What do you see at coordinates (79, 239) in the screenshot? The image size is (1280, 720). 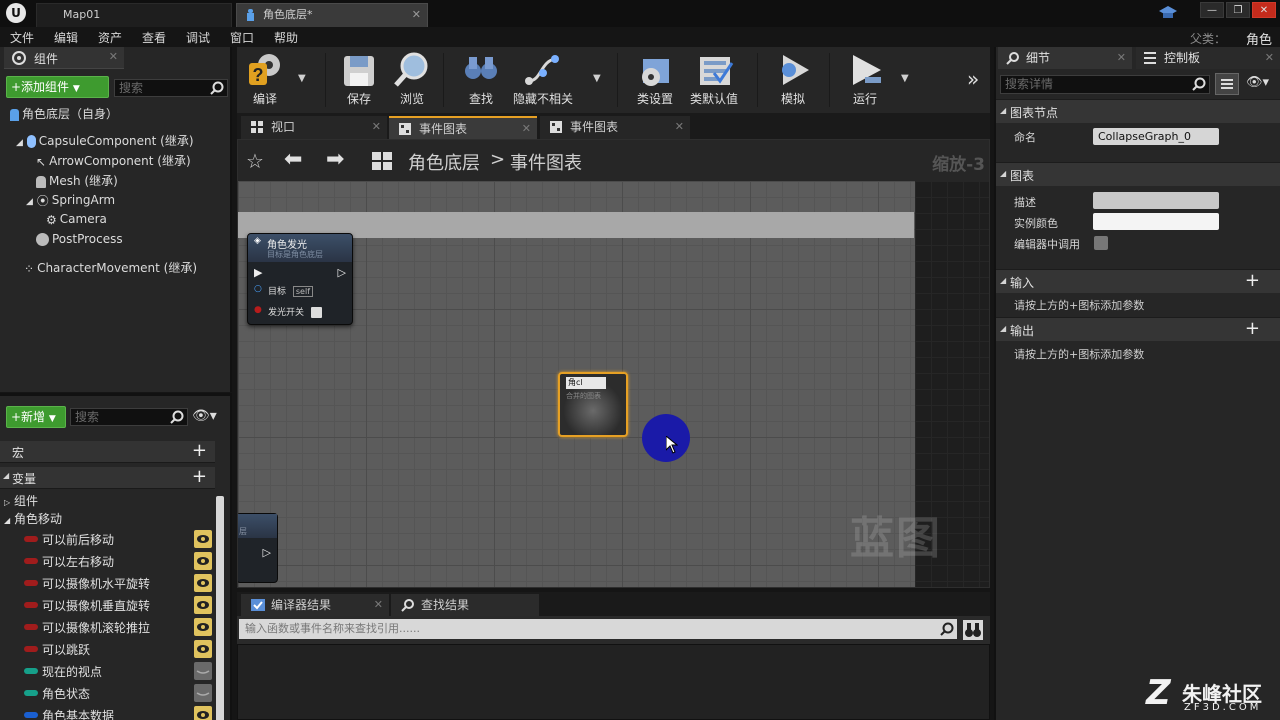 I see `tree-item-postprocess: PostProcess` at bounding box center [79, 239].